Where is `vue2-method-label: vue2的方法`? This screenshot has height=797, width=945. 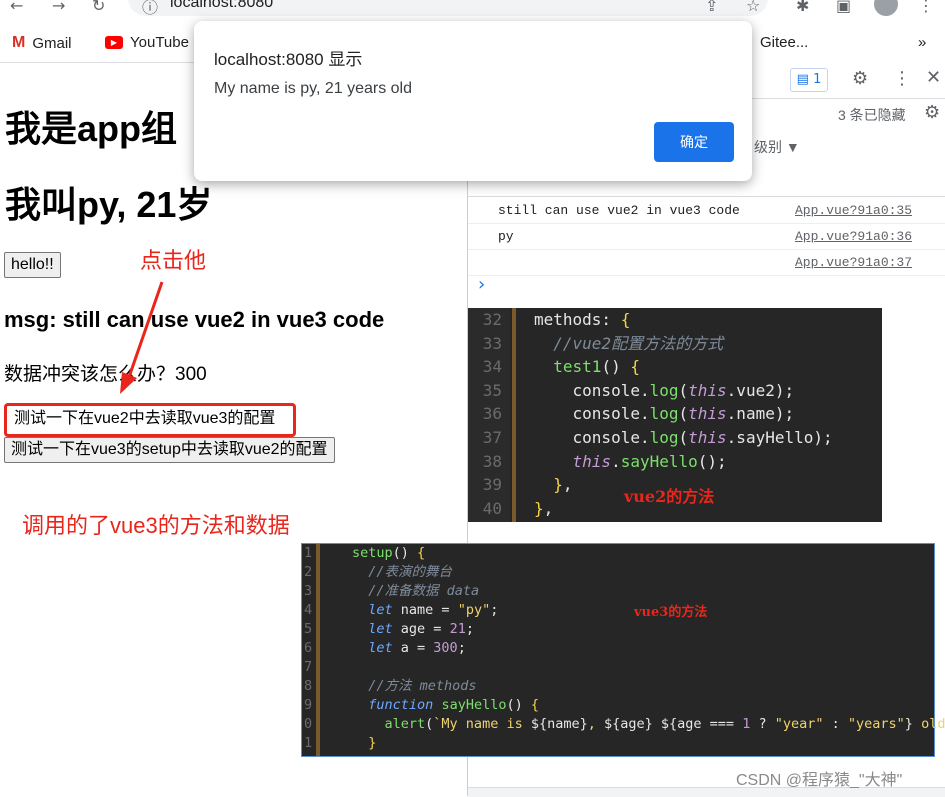
vue2-method-label: vue2的方法 is located at coordinates (669, 496).